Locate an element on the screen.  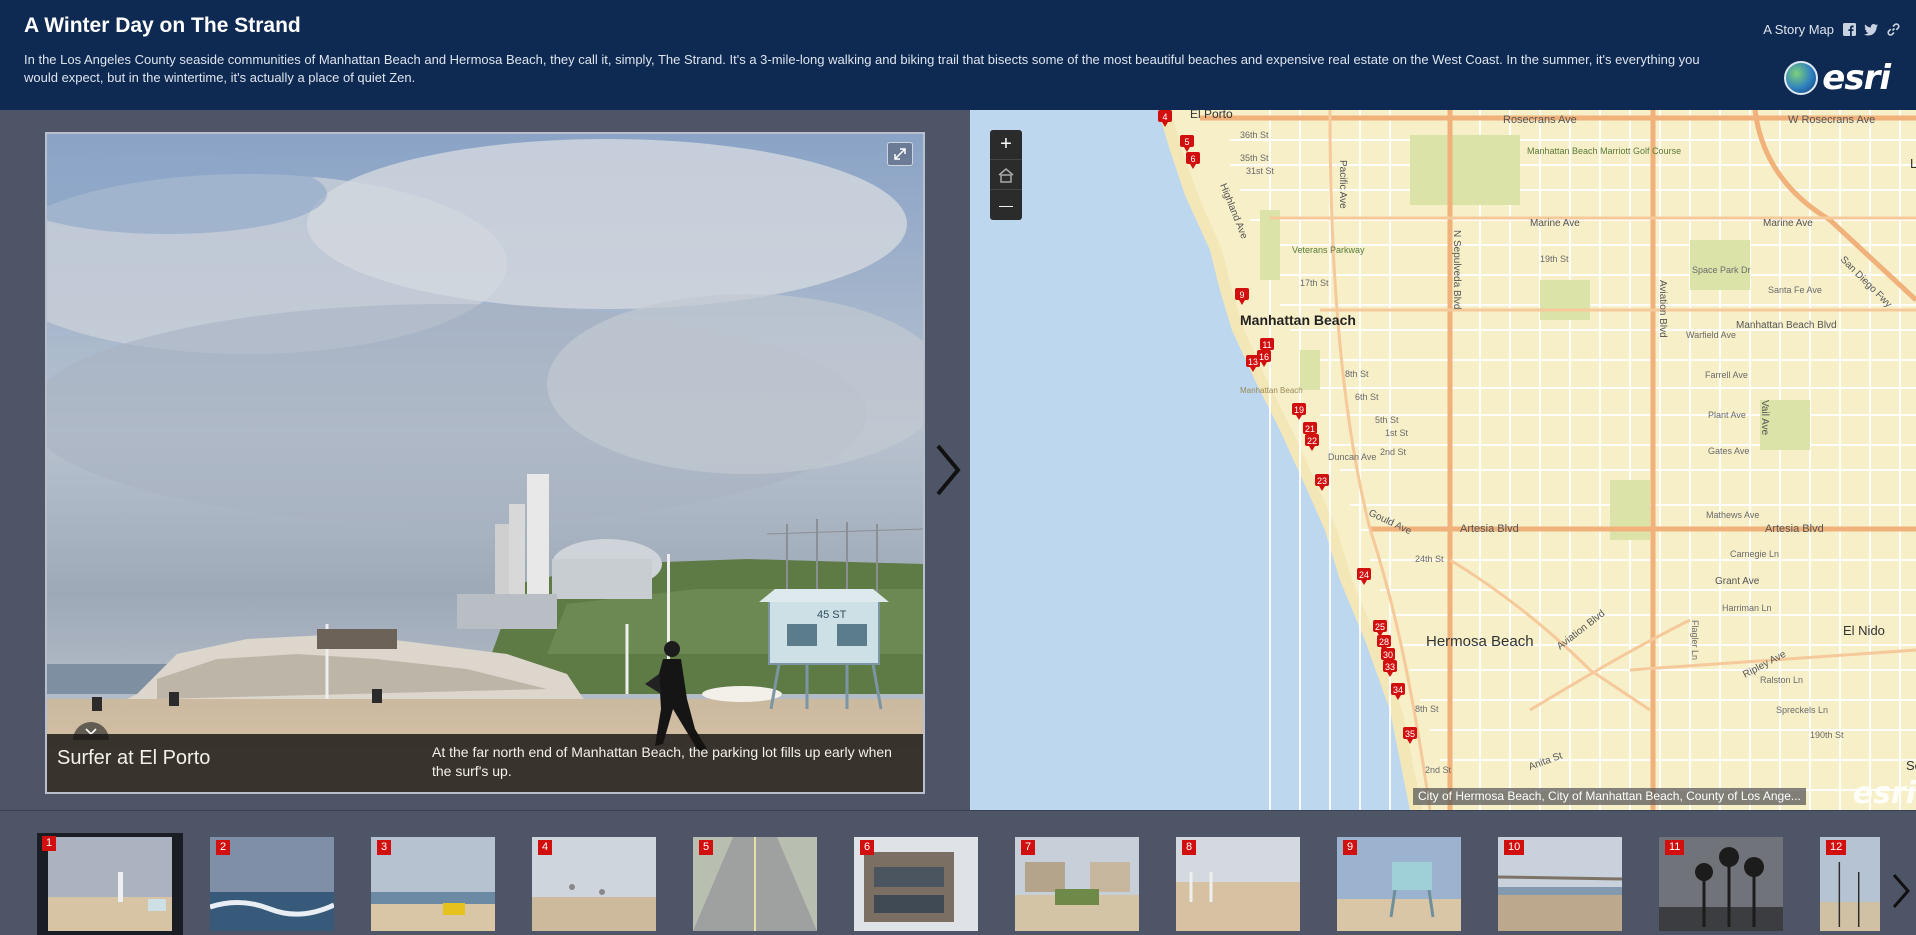
expand-icon is located at coordinates (900, 154).